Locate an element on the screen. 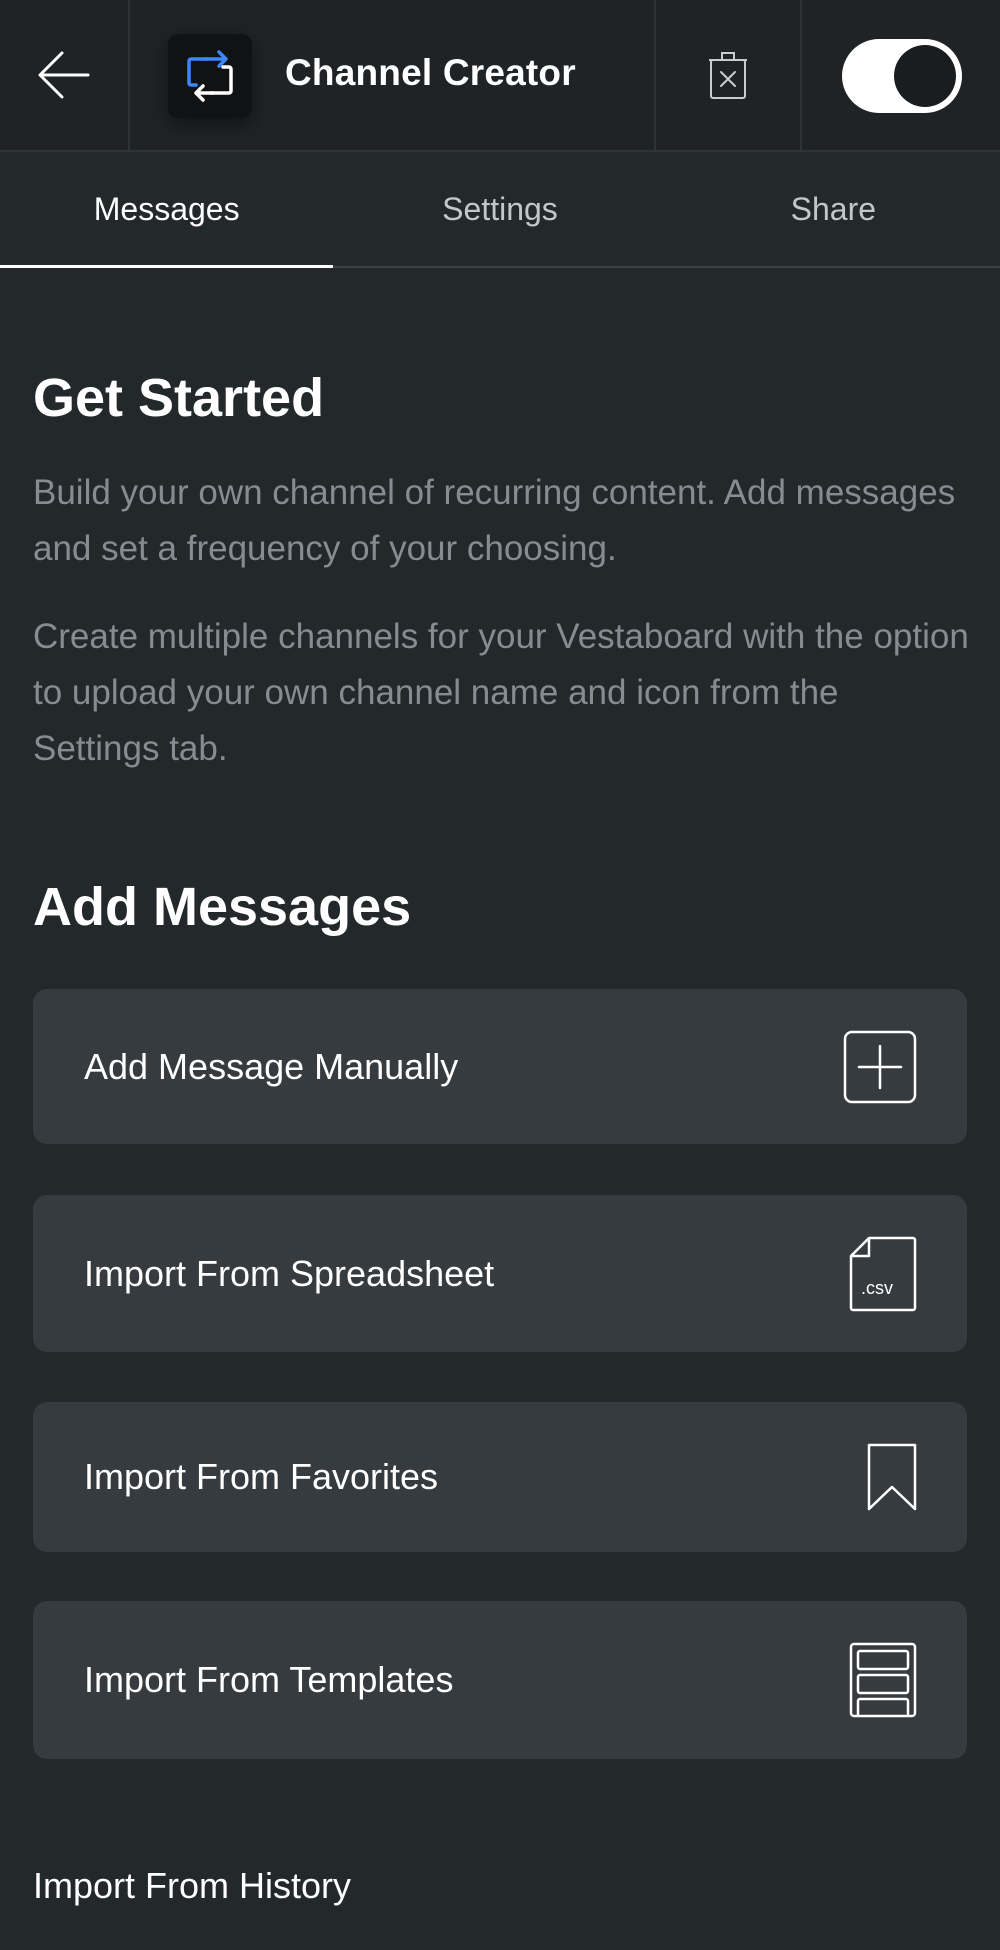 The image size is (1000, 1950). trash-icon is located at coordinates (728, 75).